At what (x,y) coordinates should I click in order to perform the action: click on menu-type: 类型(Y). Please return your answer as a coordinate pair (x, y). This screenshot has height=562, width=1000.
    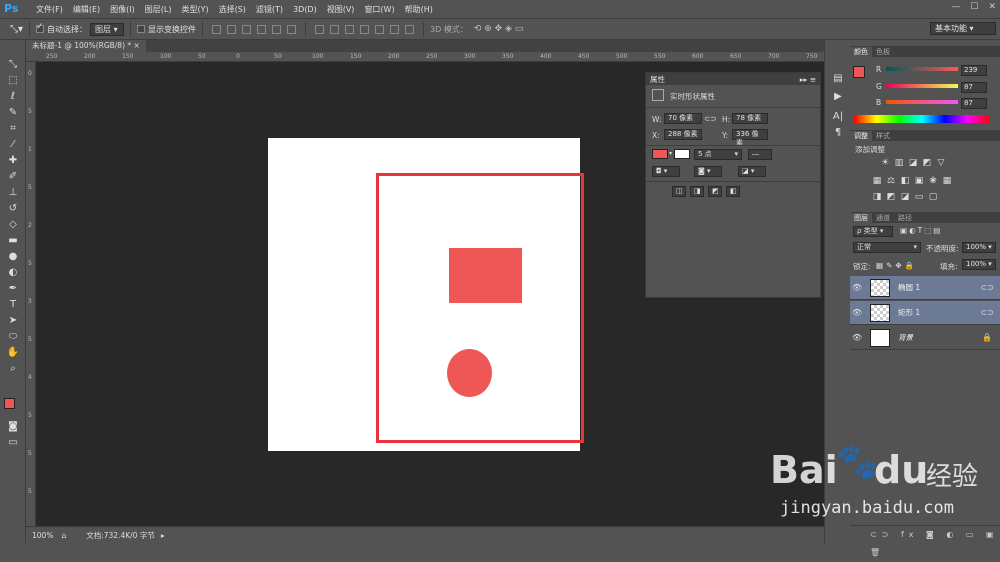
    Looking at the image, I should click on (194, 9).